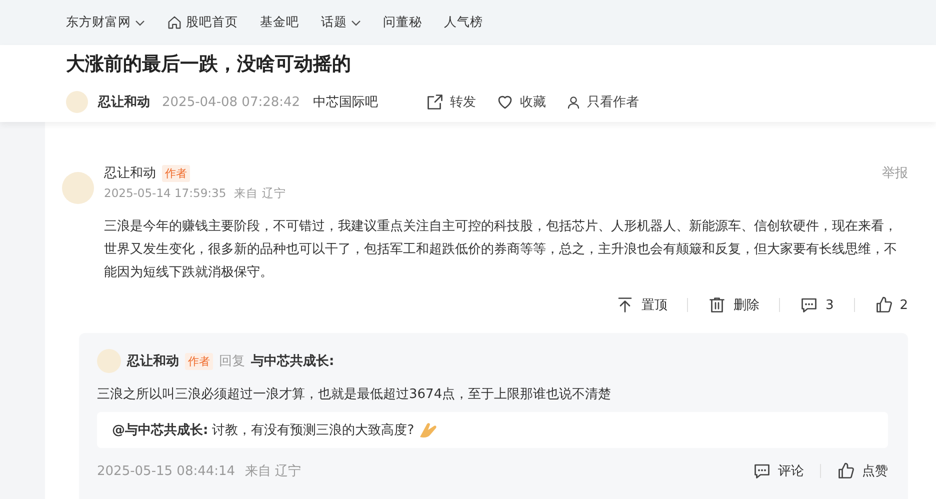 The image size is (936, 499). I want to click on commenter-name: 忍让和动, so click(130, 173).